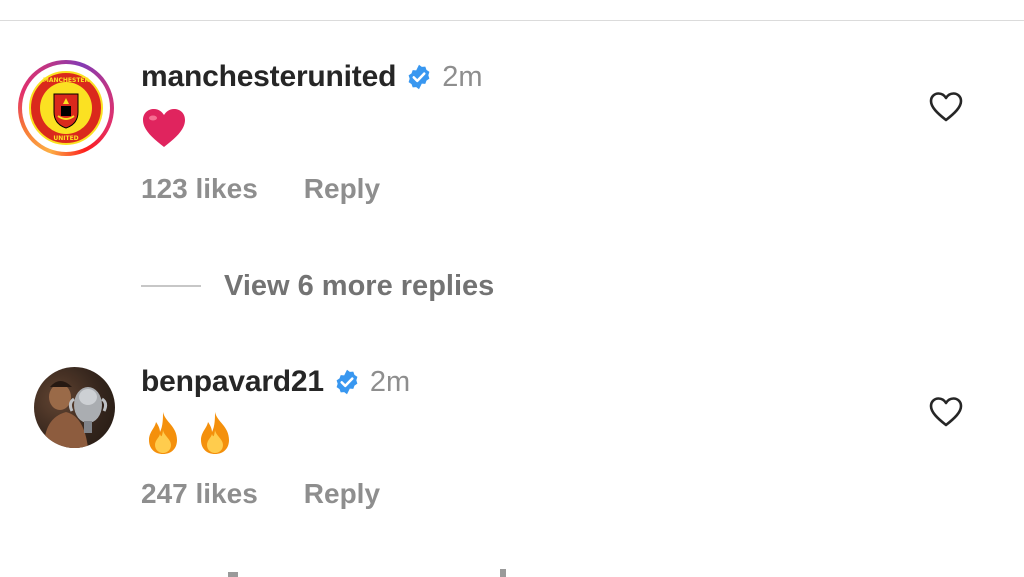  Describe the element at coordinates (199, 494) in the screenshot. I see `likes-count: 247 likes` at that location.